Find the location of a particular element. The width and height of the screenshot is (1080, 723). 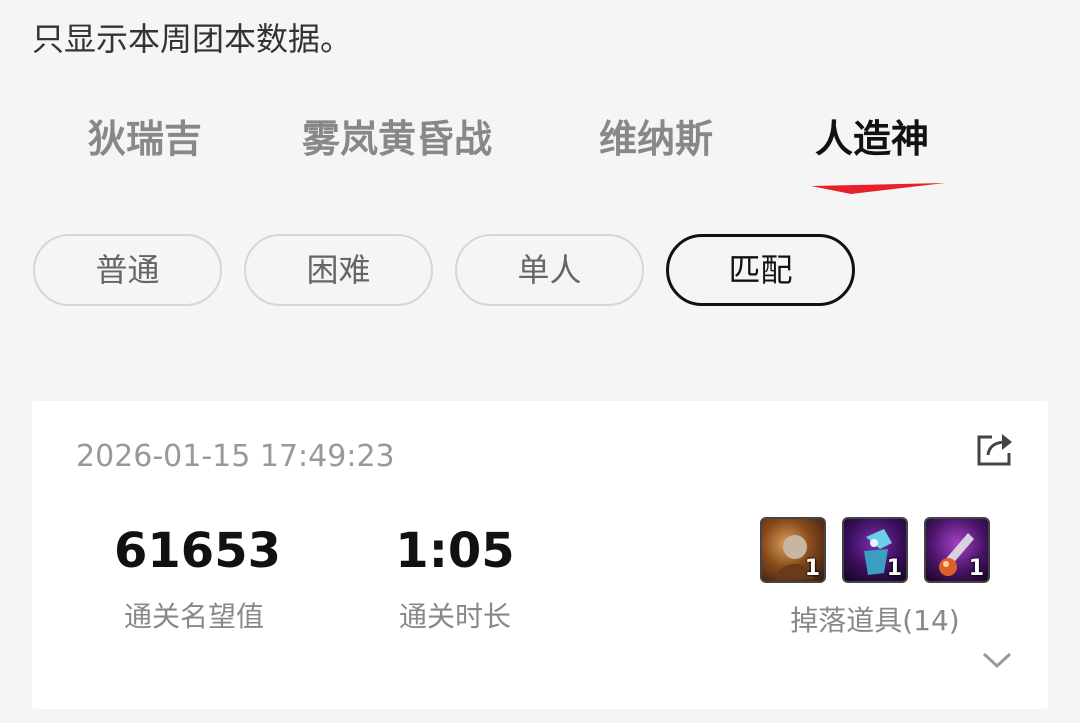

fame-value: 61653 is located at coordinates (197, 551).